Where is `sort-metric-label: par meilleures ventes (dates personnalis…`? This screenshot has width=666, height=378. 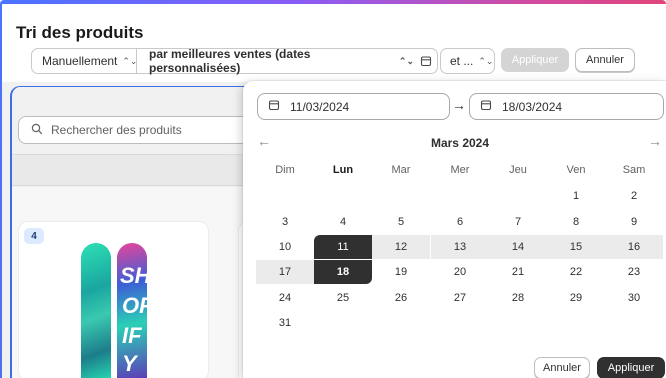 sort-metric-label: par meilleures ventes (dates personnalis… is located at coordinates (230, 61).